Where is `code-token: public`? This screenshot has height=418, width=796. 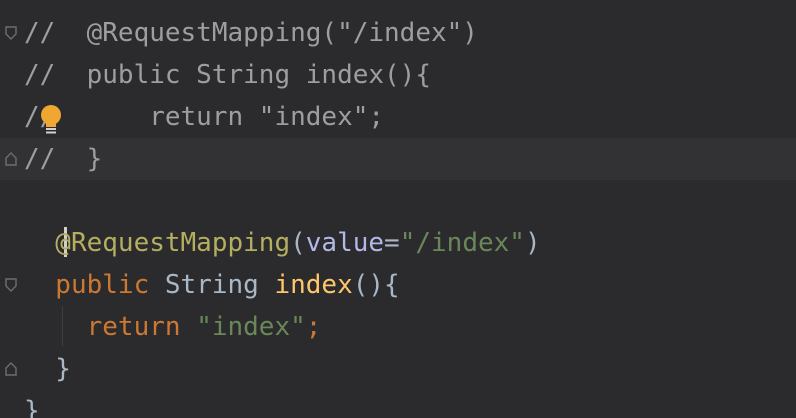
code-token: public is located at coordinates (94, 285).